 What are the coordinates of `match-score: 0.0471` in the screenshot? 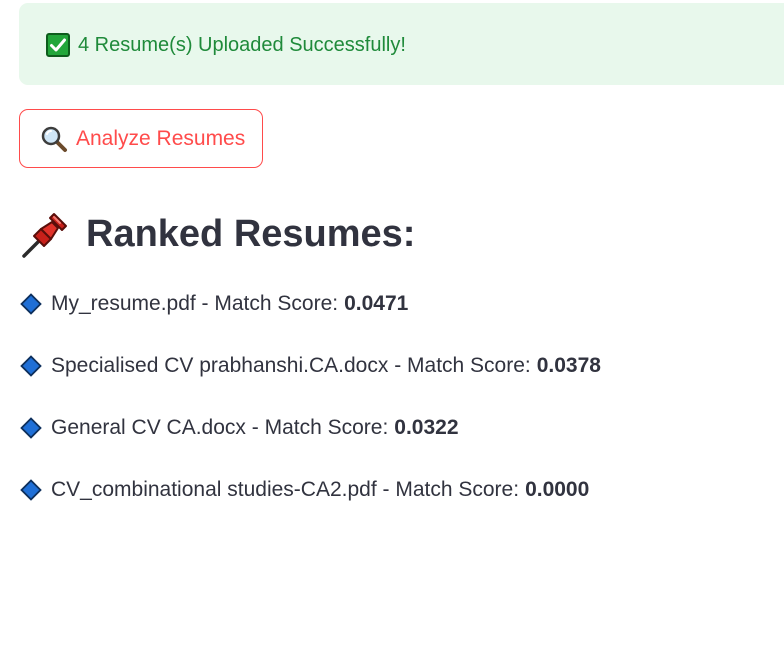 It's located at (376, 303).